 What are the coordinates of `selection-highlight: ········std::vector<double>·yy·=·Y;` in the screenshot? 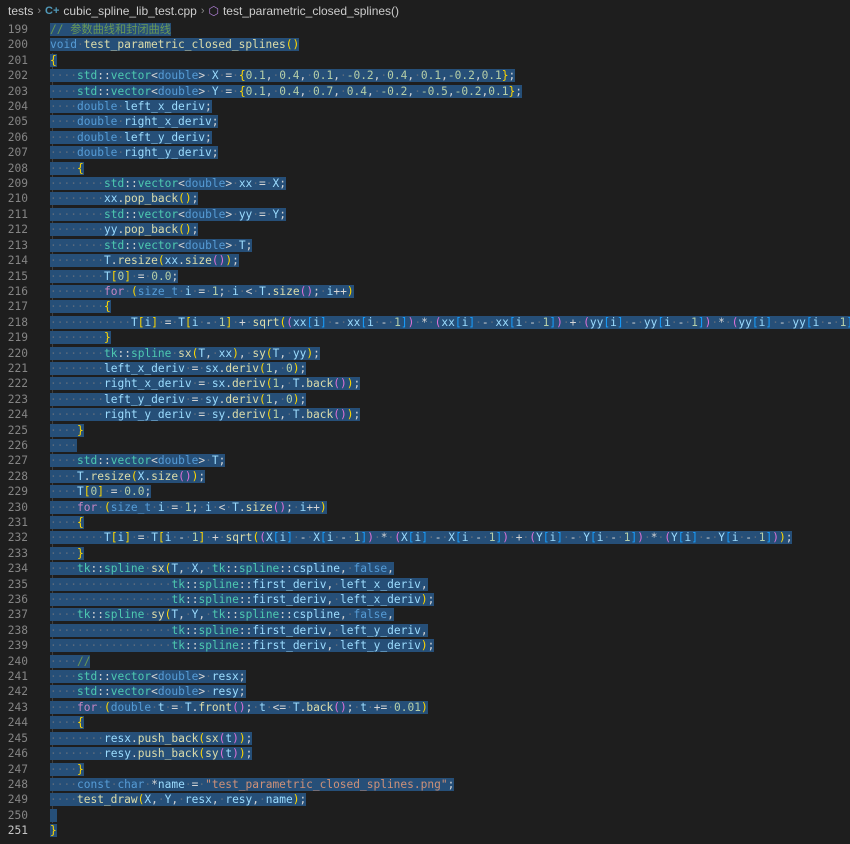 It's located at (168, 214).